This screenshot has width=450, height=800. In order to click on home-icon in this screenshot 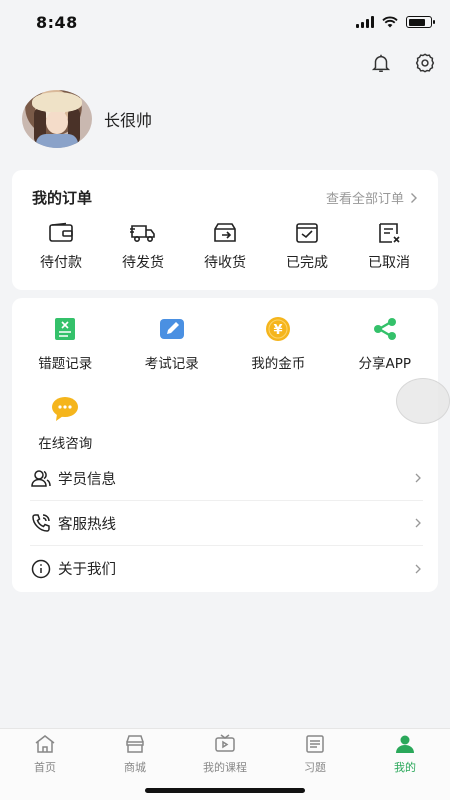, I will do `click(45, 744)`.